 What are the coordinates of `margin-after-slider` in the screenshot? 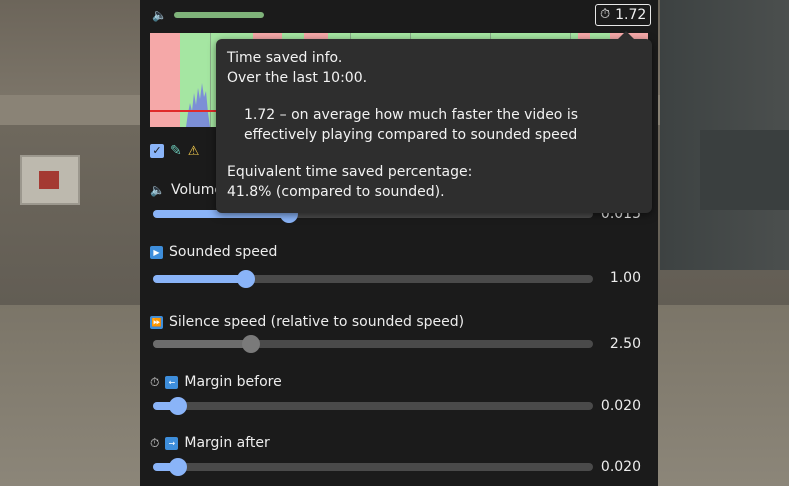 It's located at (373, 467).